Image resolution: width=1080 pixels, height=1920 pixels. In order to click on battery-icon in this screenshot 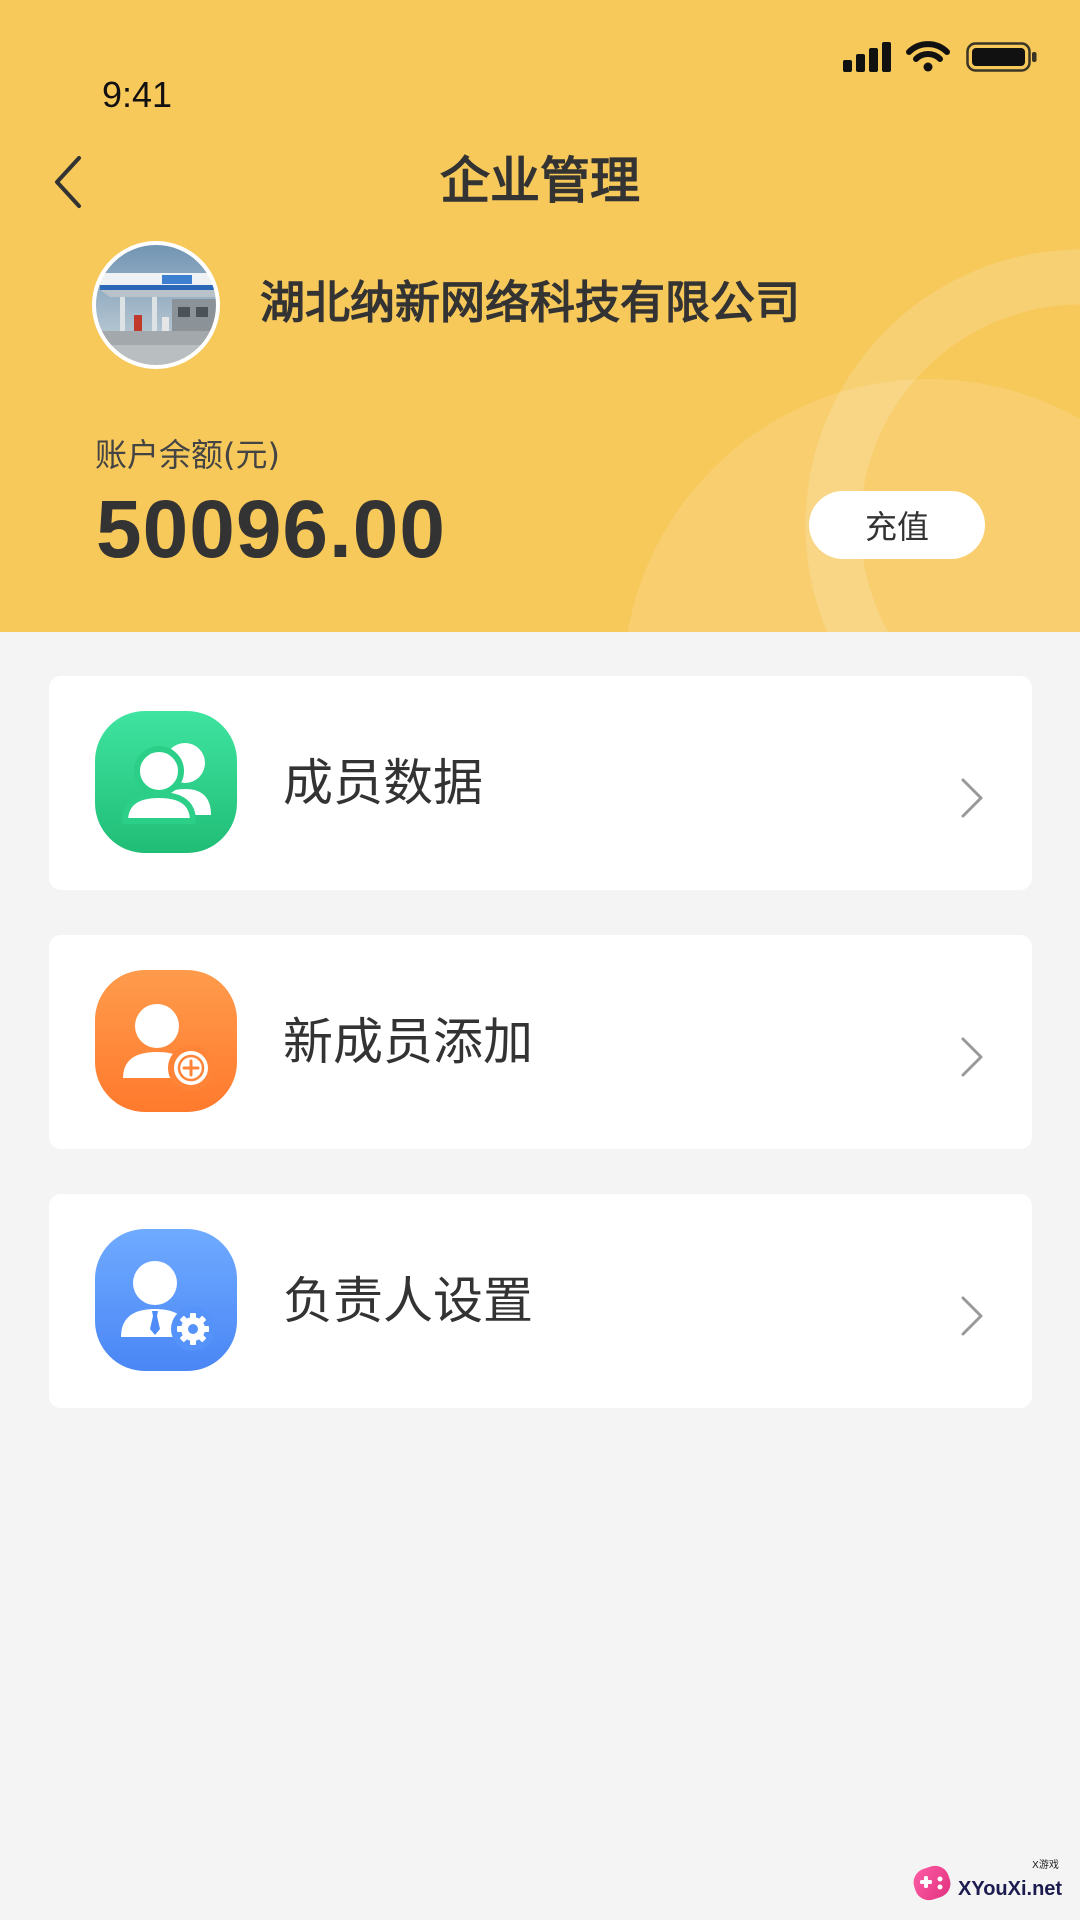, I will do `click(1001, 57)`.